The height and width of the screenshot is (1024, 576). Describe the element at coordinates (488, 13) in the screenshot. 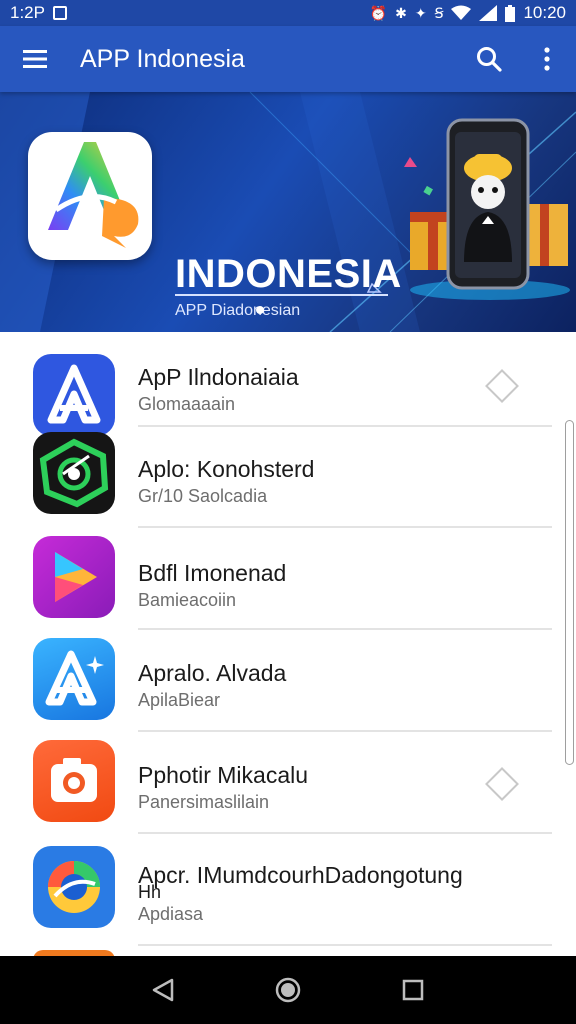

I see `signal-icon` at that location.